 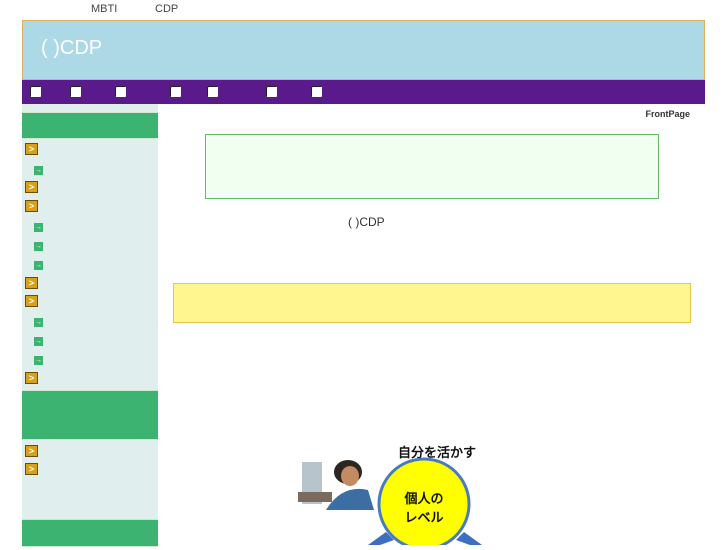 What do you see at coordinates (386, 497) in the screenshot?
I see `diagram-svg: 自分を活かす 個人の レベル` at bounding box center [386, 497].